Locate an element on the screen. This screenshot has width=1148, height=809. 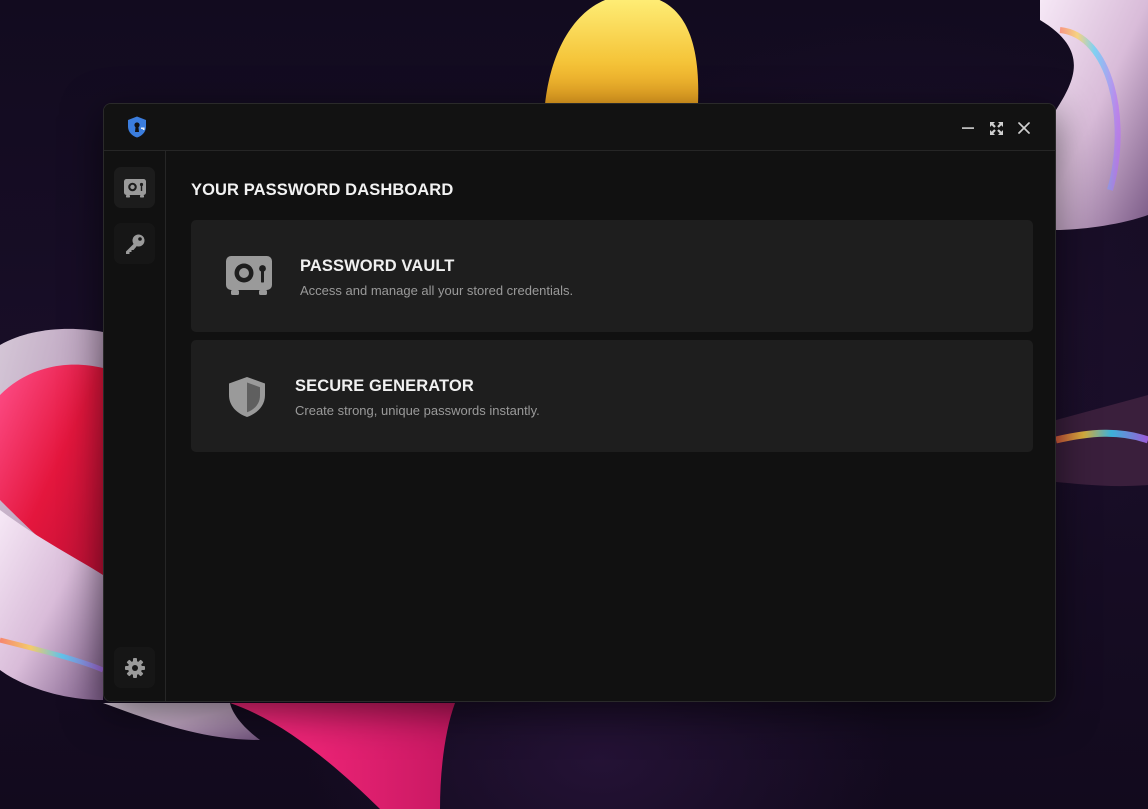
sidebar-item-generator is located at coordinates (134, 243).